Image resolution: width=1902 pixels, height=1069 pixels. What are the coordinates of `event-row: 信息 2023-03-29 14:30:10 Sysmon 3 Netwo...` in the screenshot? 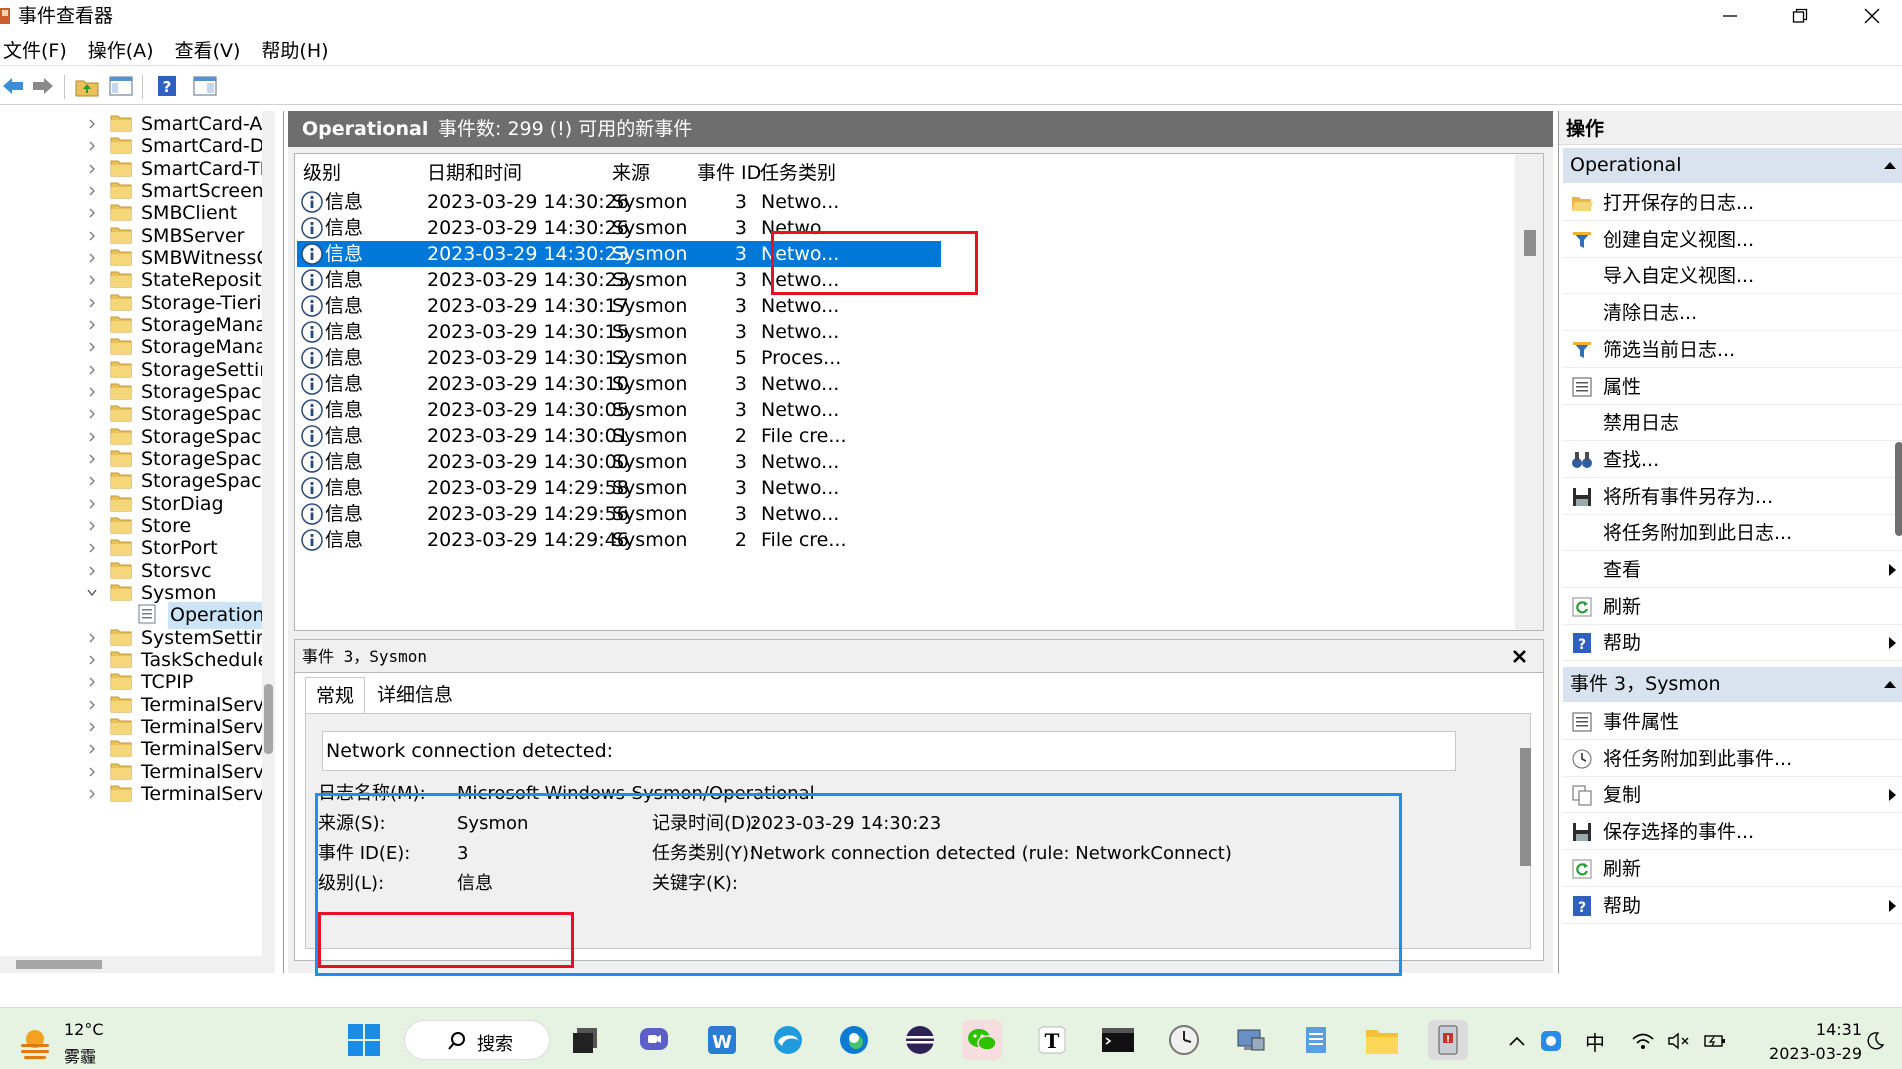 It's located at (904, 384).